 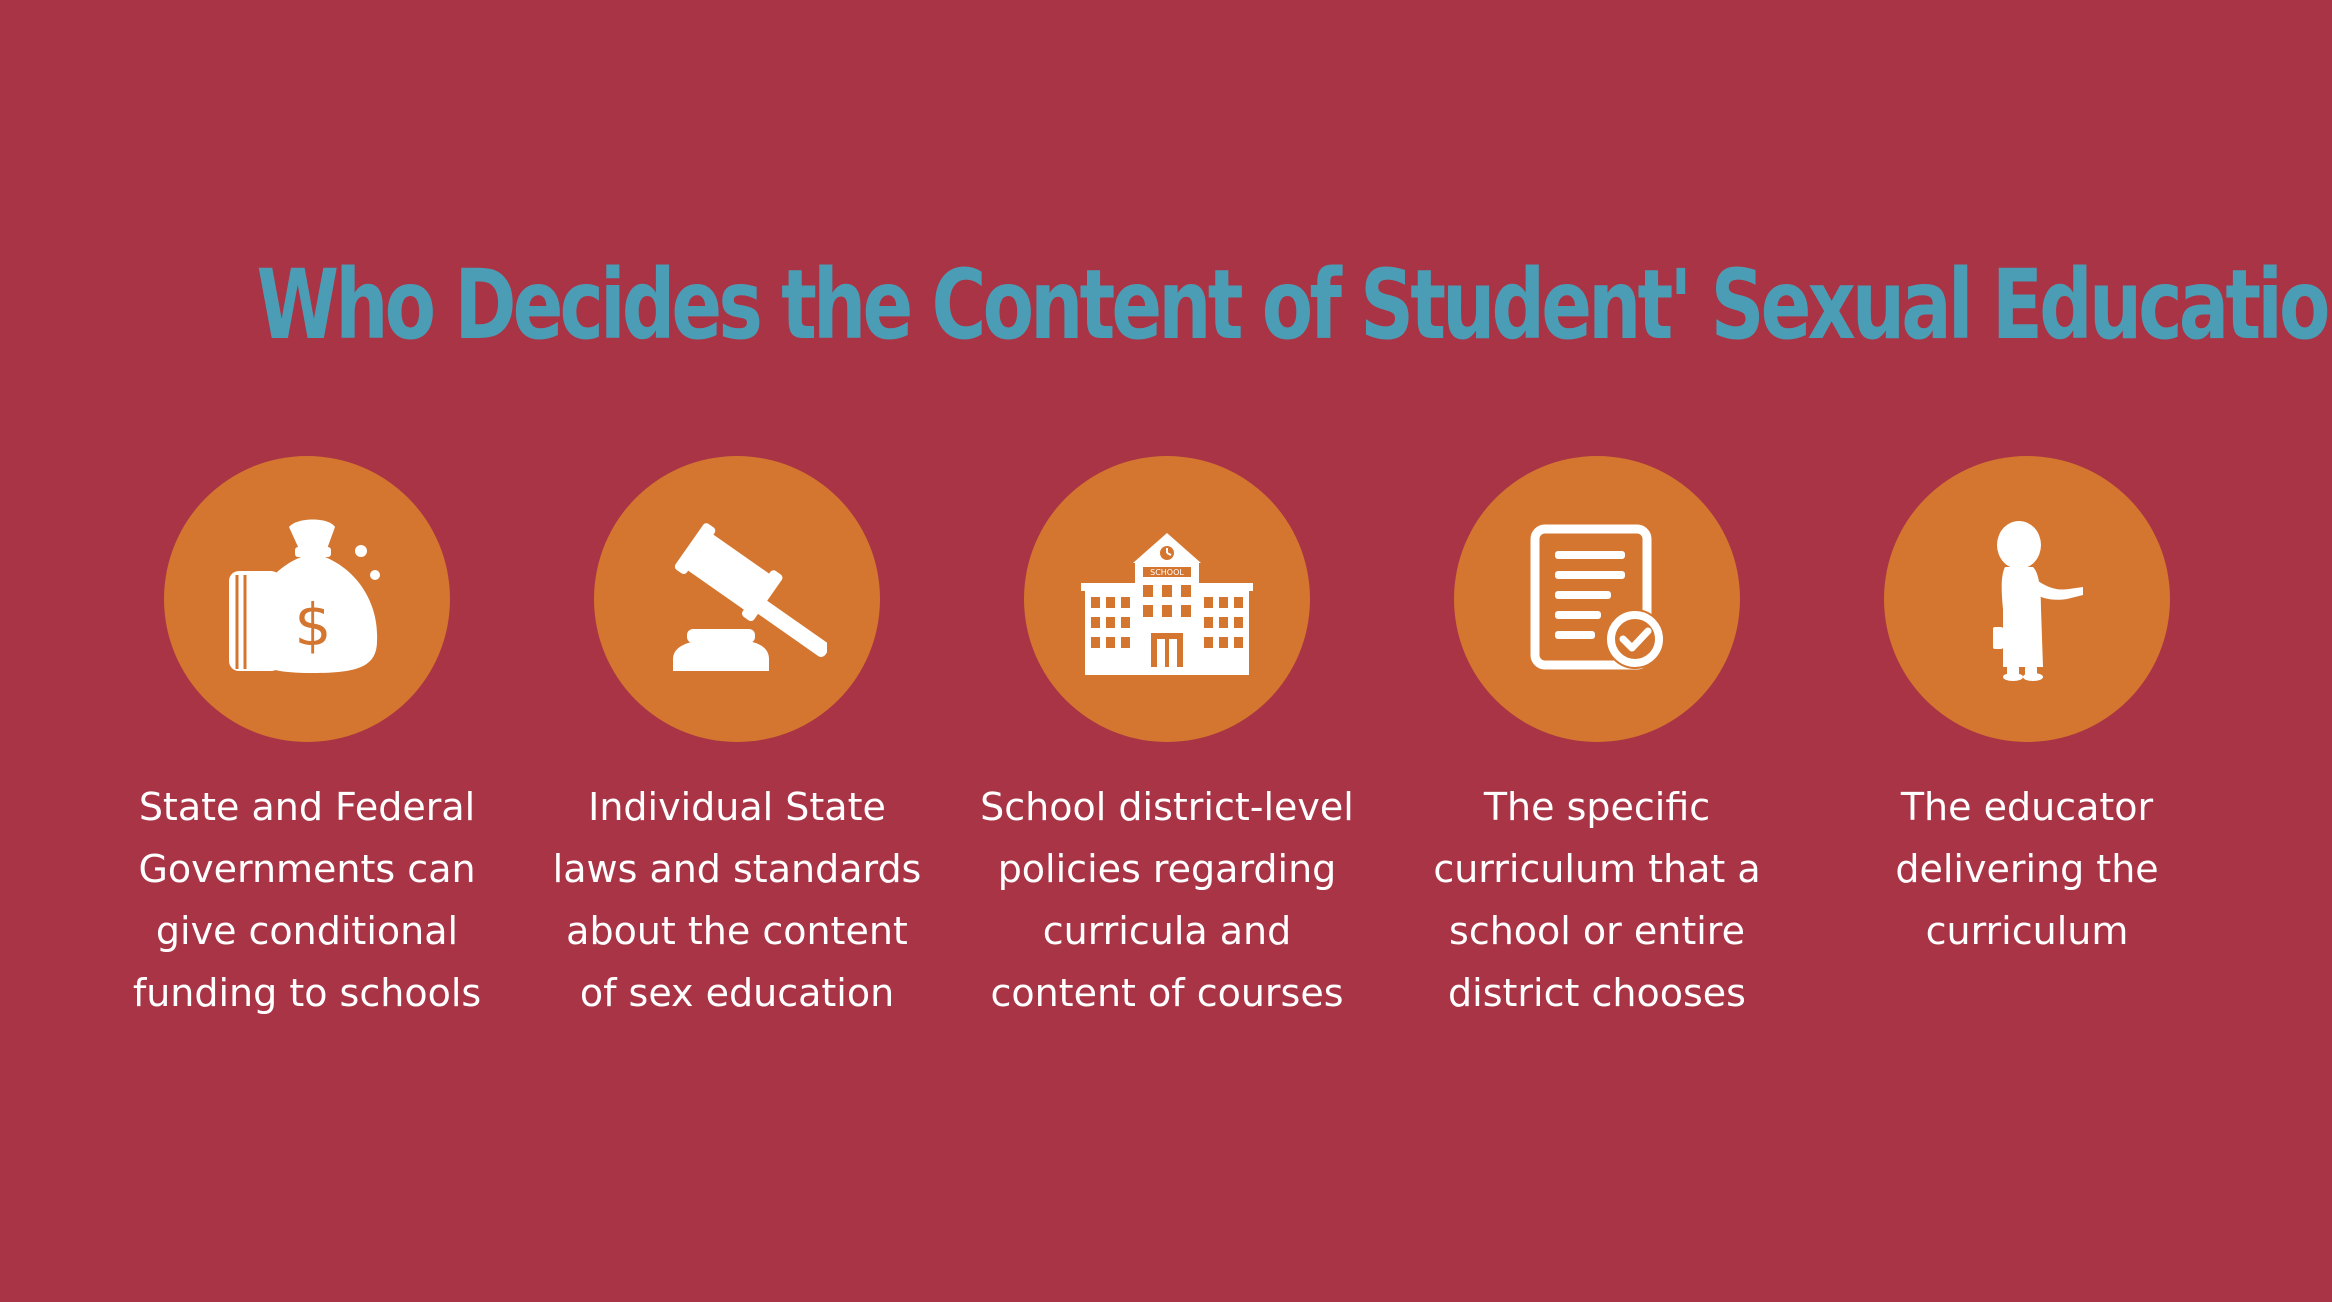 I want to click on caption: The educator delivering the curriculum, so click(x=2027, y=869).